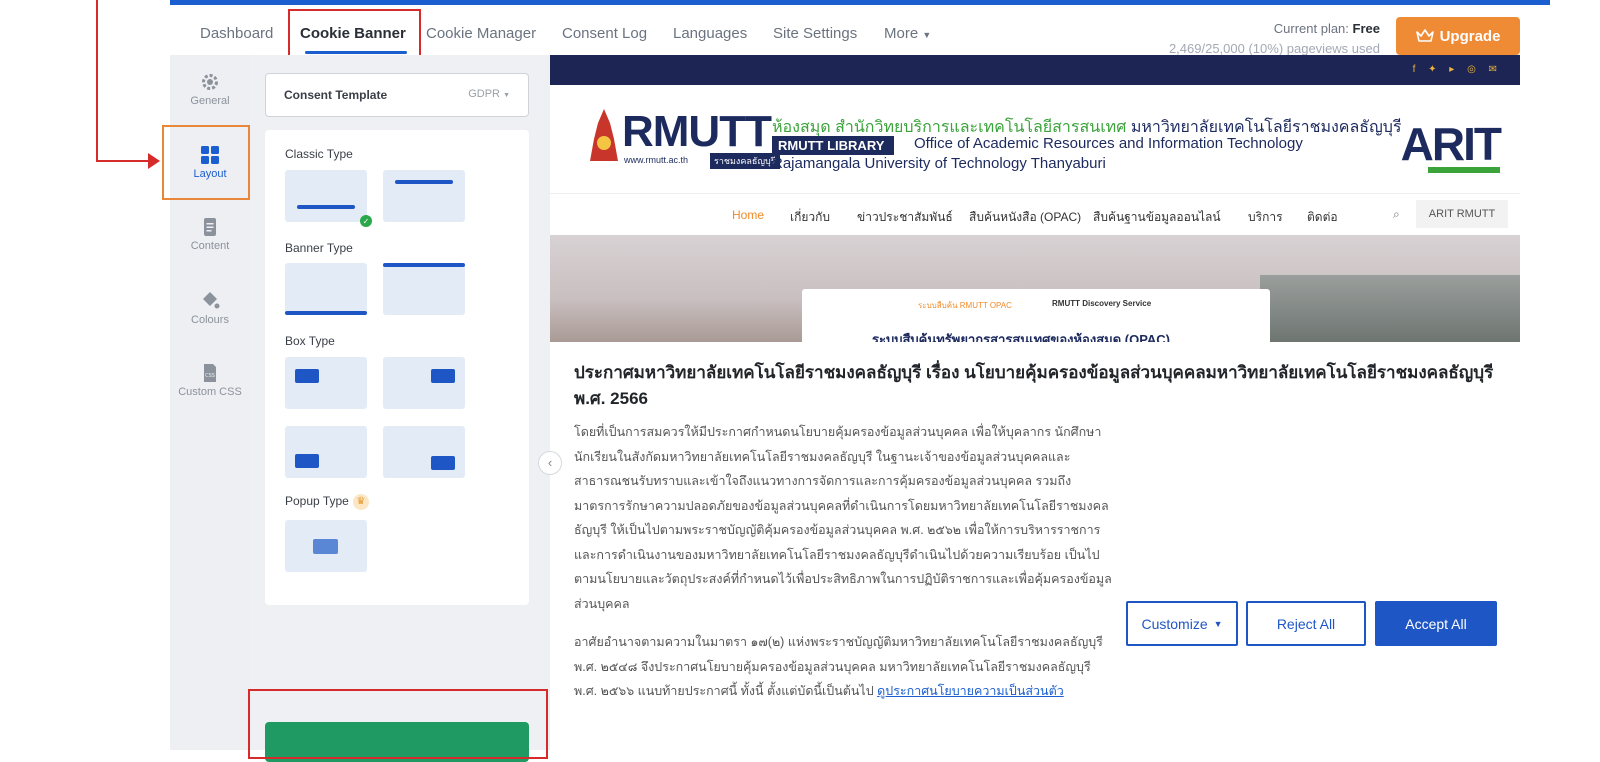  Describe the element at coordinates (965, 305) in the screenshot. I see `hero-tab-opac: ระบบสืบค้น RMUTT OPAC` at that location.